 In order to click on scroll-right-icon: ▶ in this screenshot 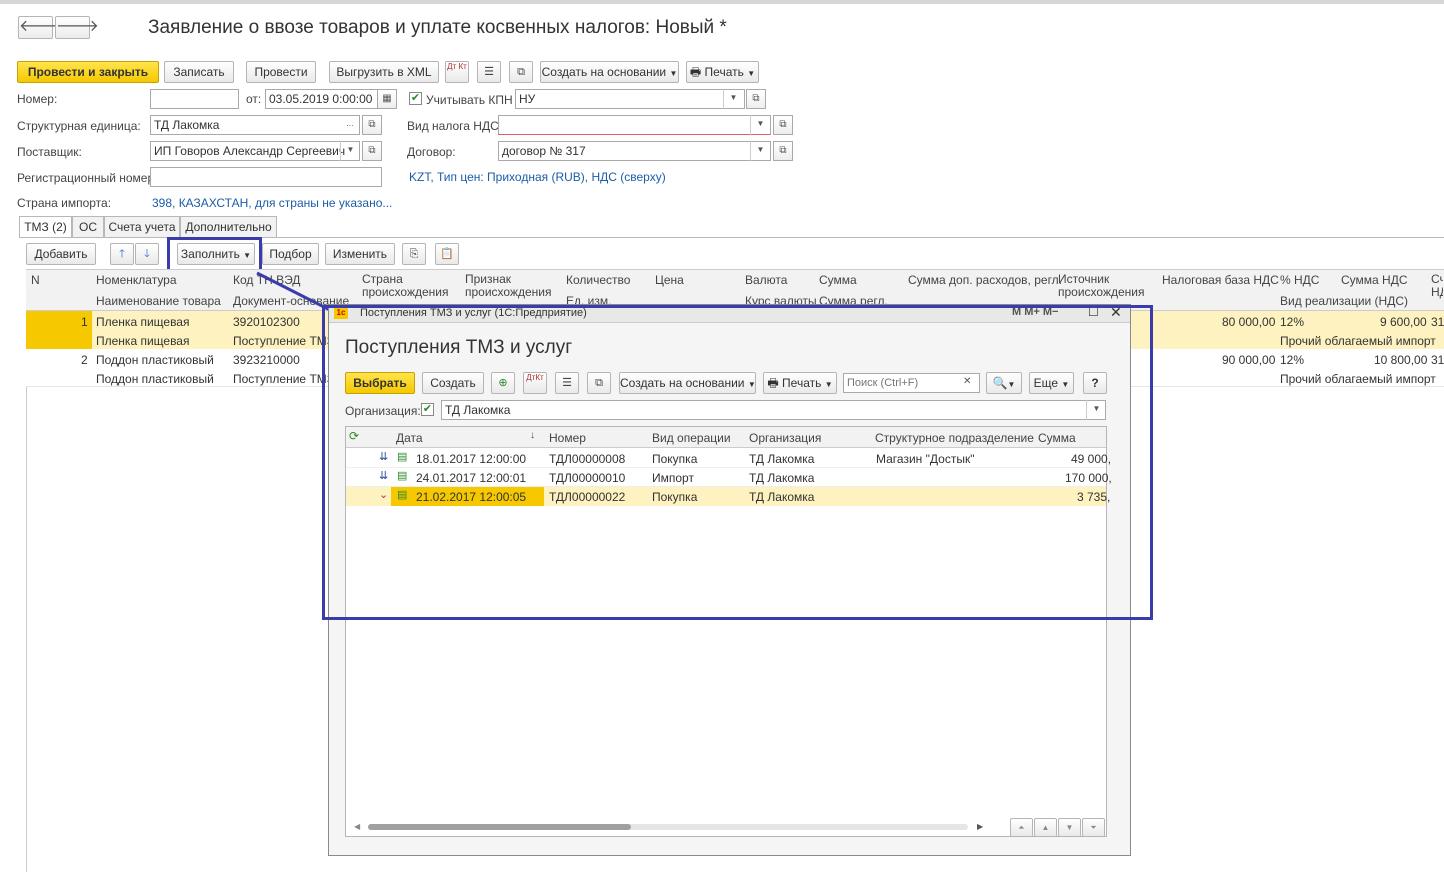, I will do `click(980, 826)`.